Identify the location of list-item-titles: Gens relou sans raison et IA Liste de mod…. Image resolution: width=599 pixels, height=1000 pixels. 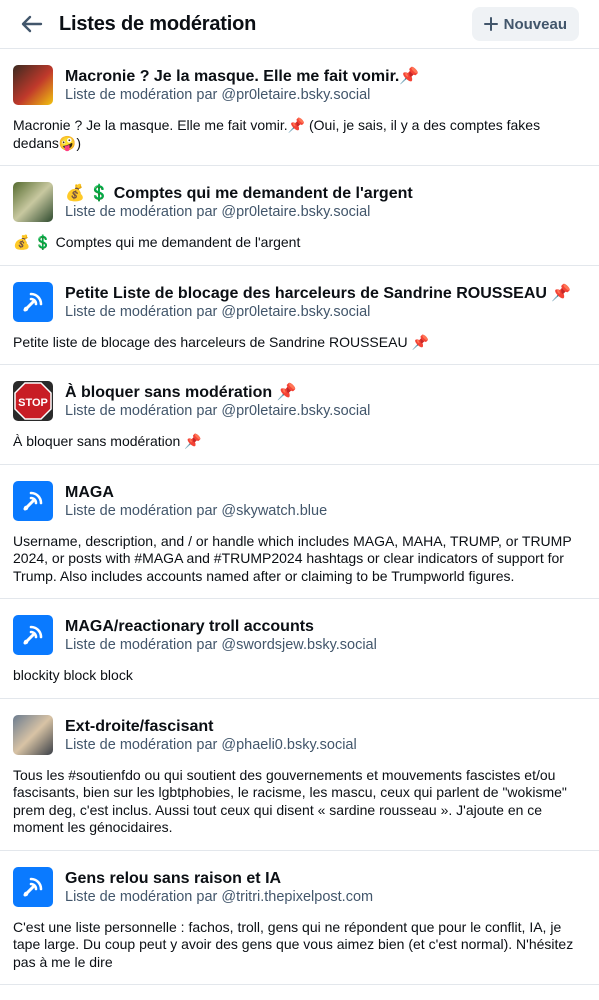
(219, 887).